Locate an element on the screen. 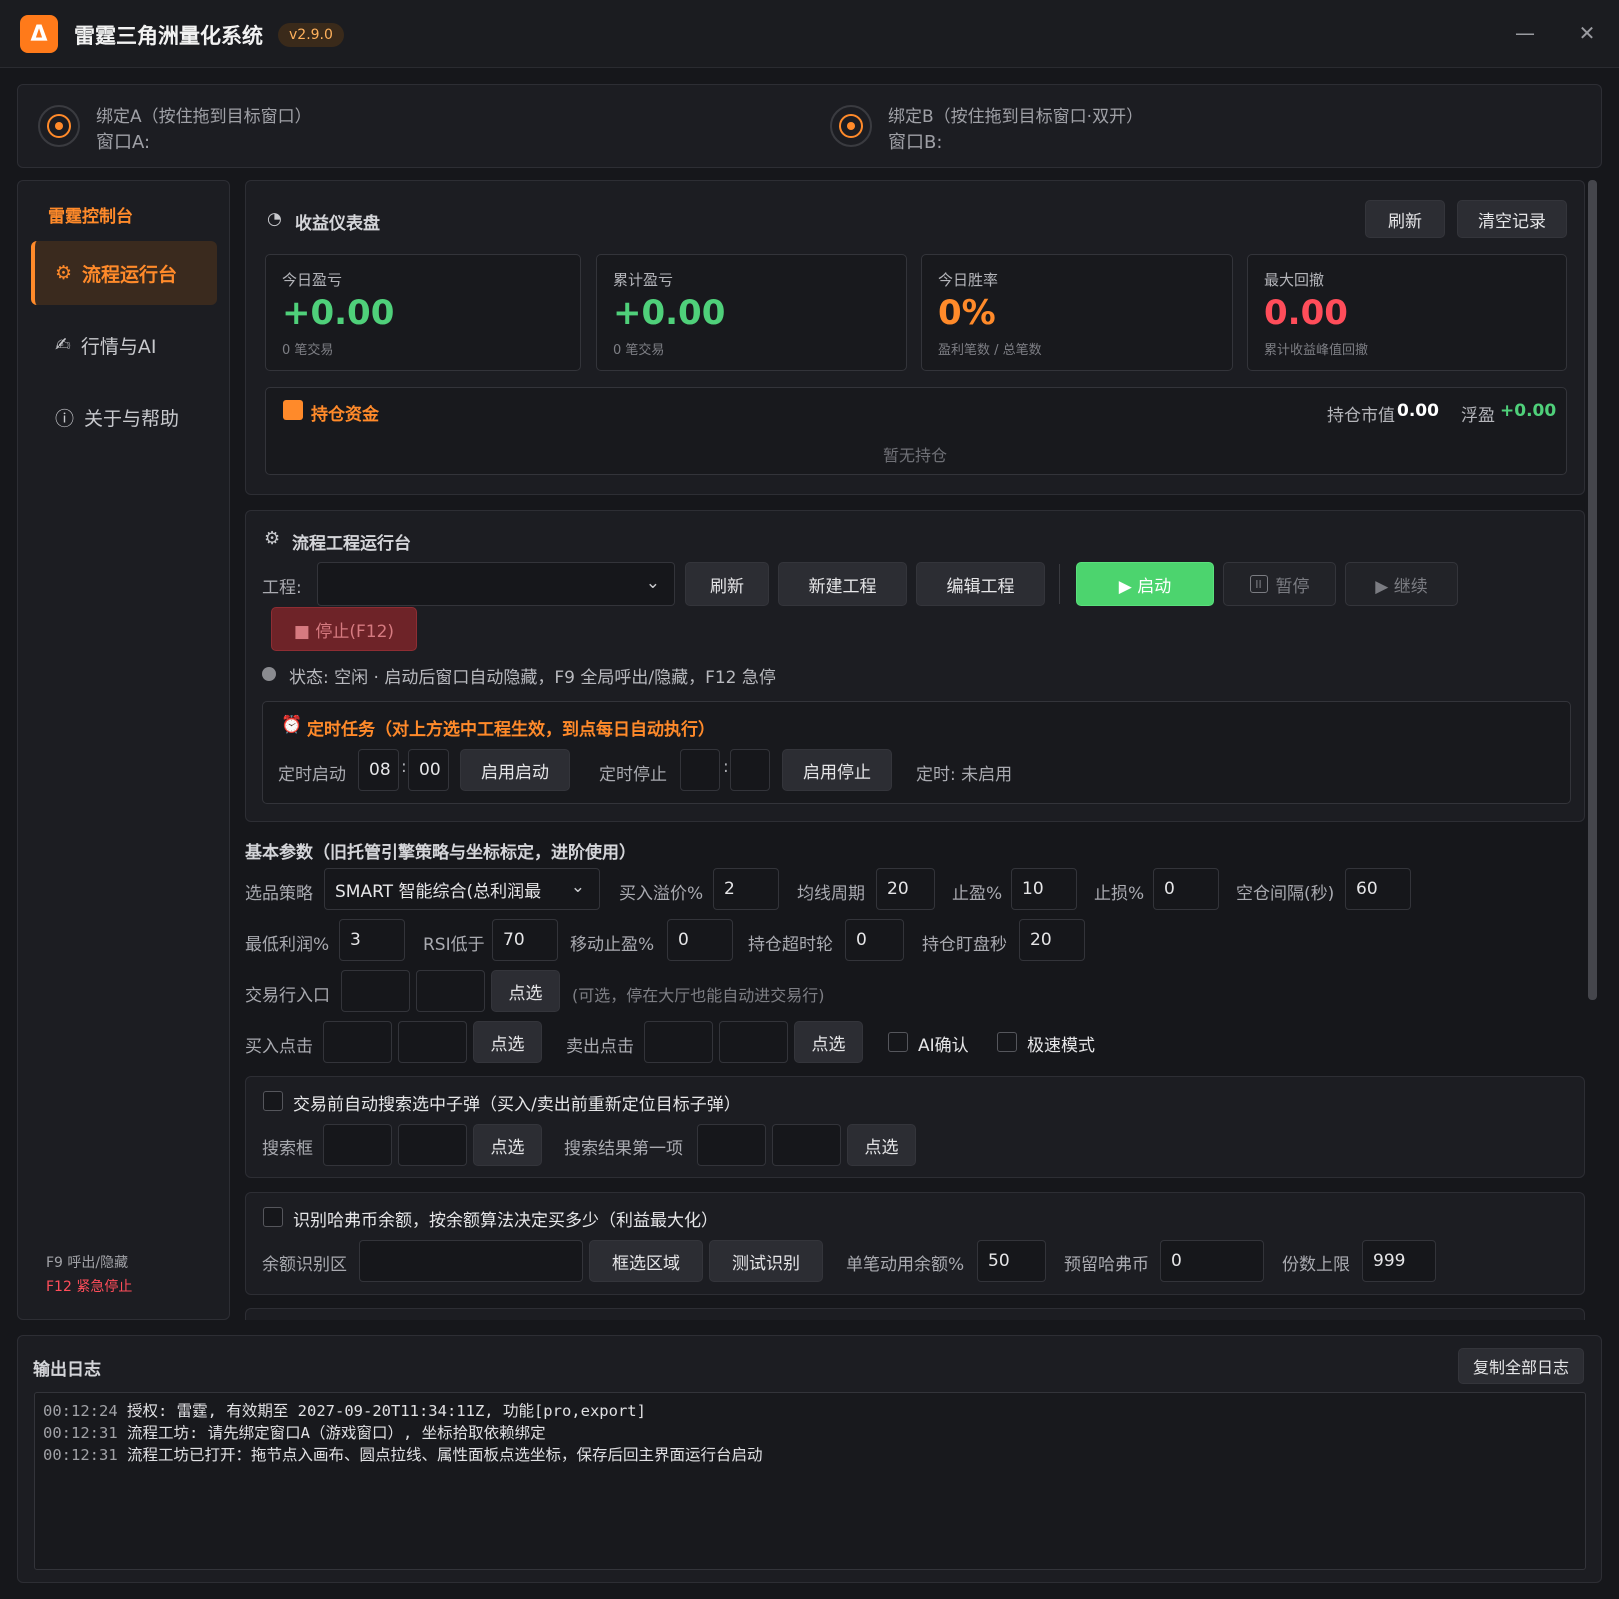  reserve-input: 0 is located at coordinates (1212, 1261).